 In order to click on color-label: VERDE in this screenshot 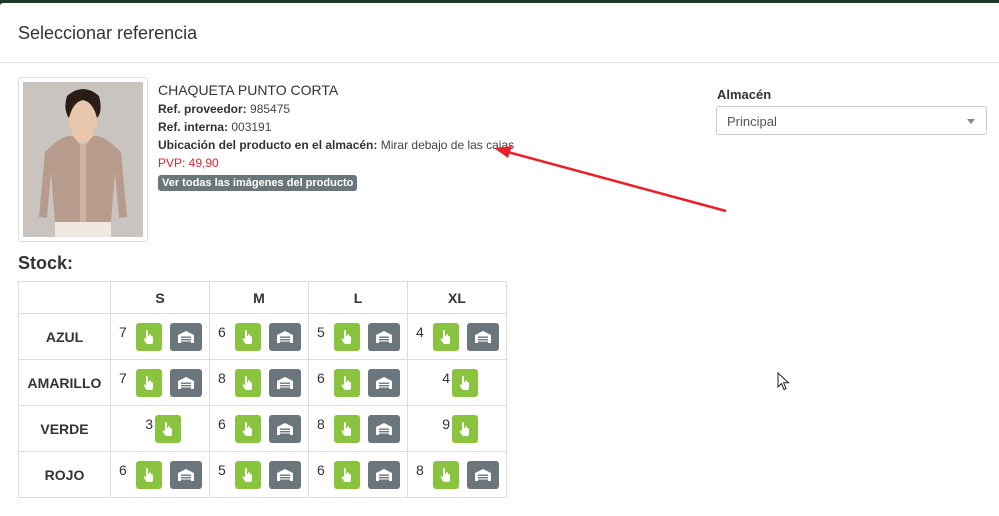, I will do `click(64, 428)`.